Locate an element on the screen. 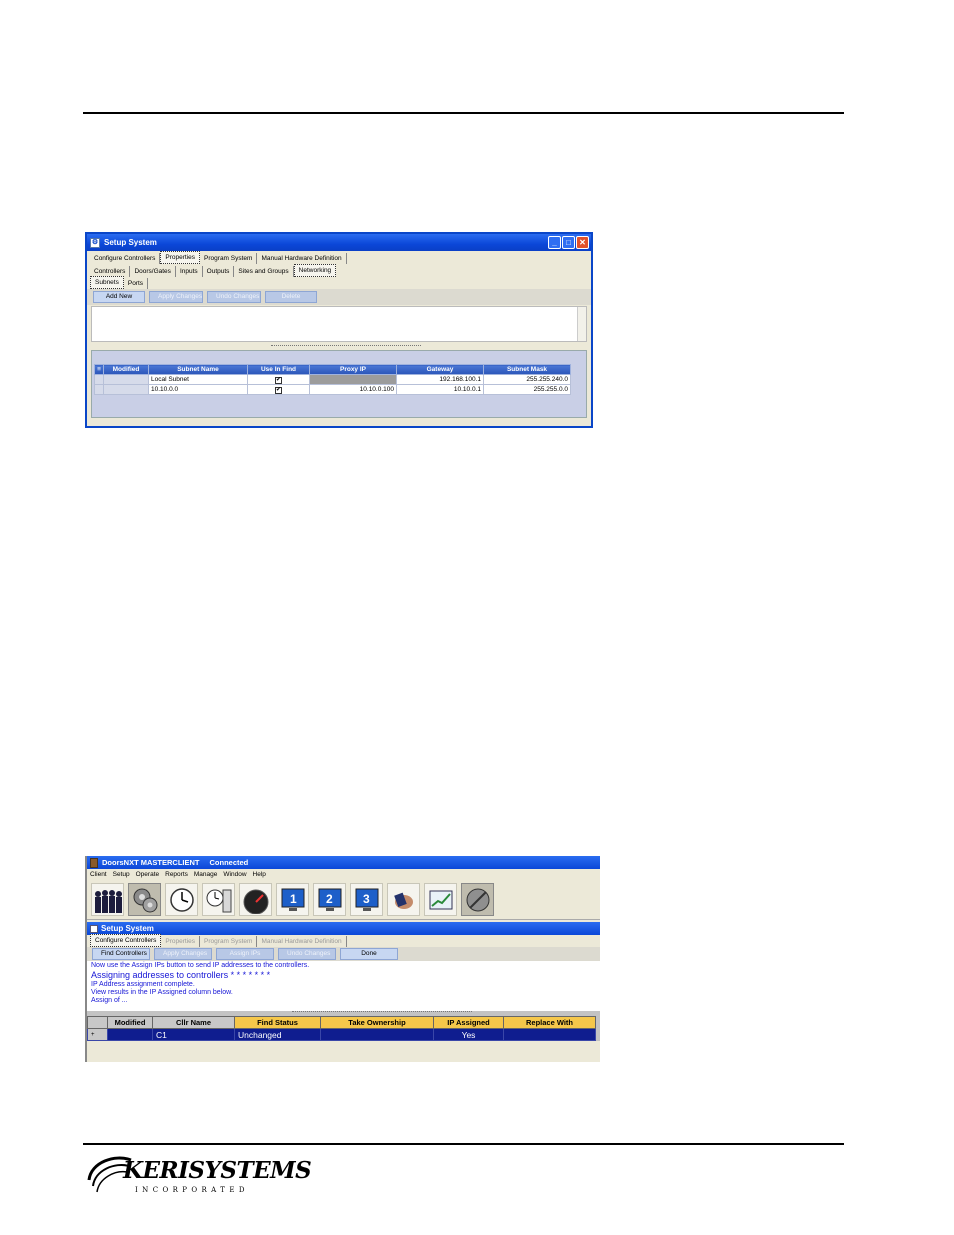  assign-ips-button: Assign IPs is located at coordinates (245, 954).